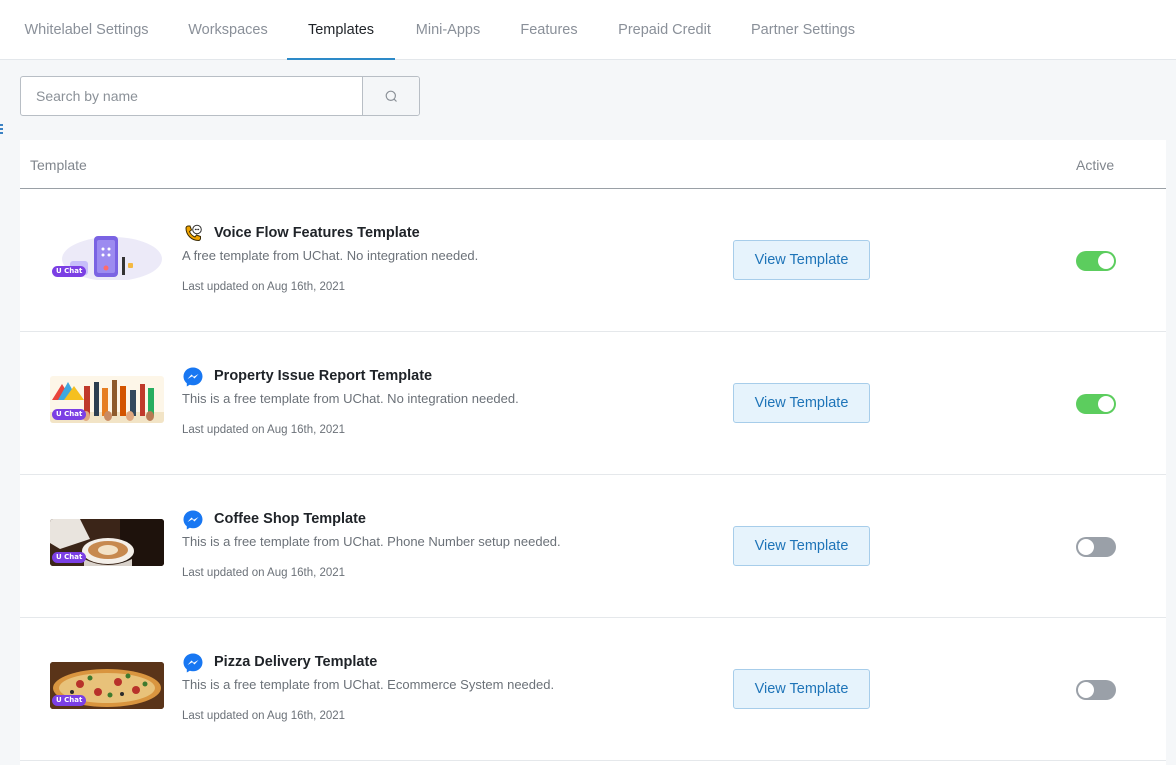  Describe the element at coordinates (323, 376) in the screenshot. I see `template-title: Property Issue Report Template` at that location.